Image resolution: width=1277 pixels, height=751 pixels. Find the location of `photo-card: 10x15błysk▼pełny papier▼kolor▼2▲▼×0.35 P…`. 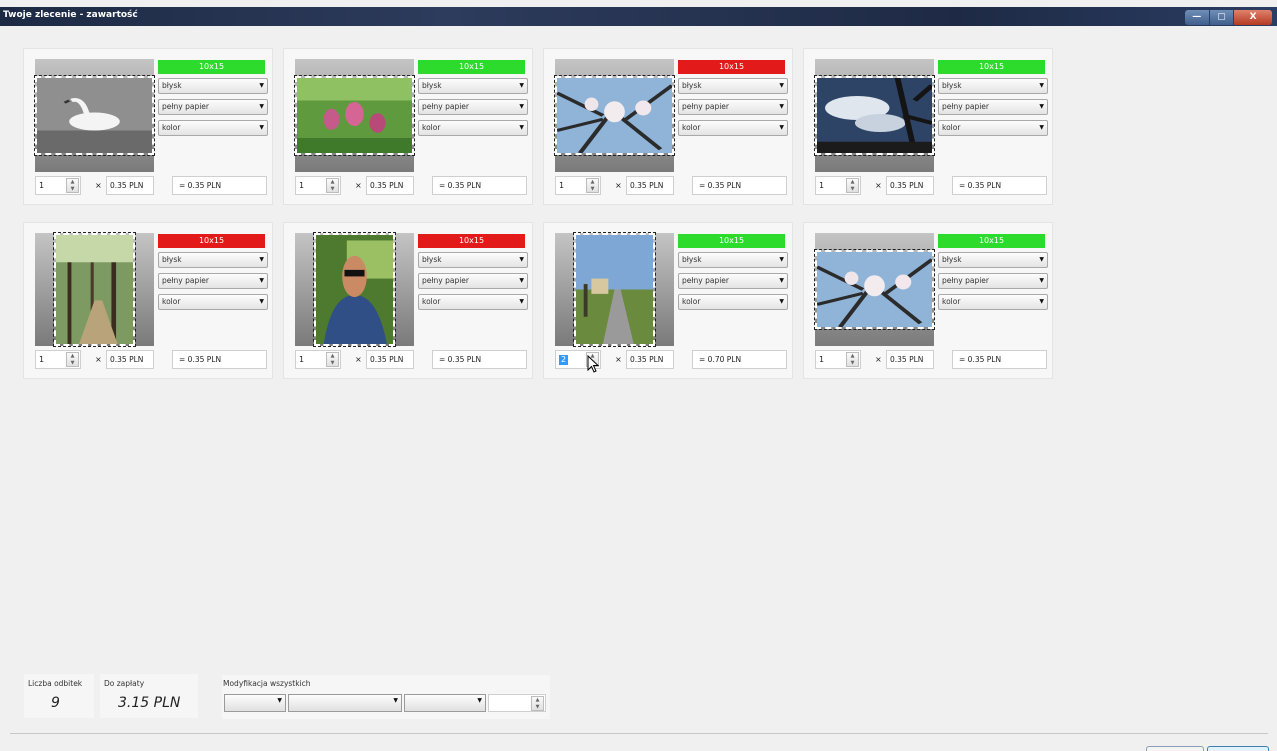

photo-card: 10x15błysk▼pełny papier▼kolor▼2▲▼×0.35 P… is located at coordinates (668, 300).